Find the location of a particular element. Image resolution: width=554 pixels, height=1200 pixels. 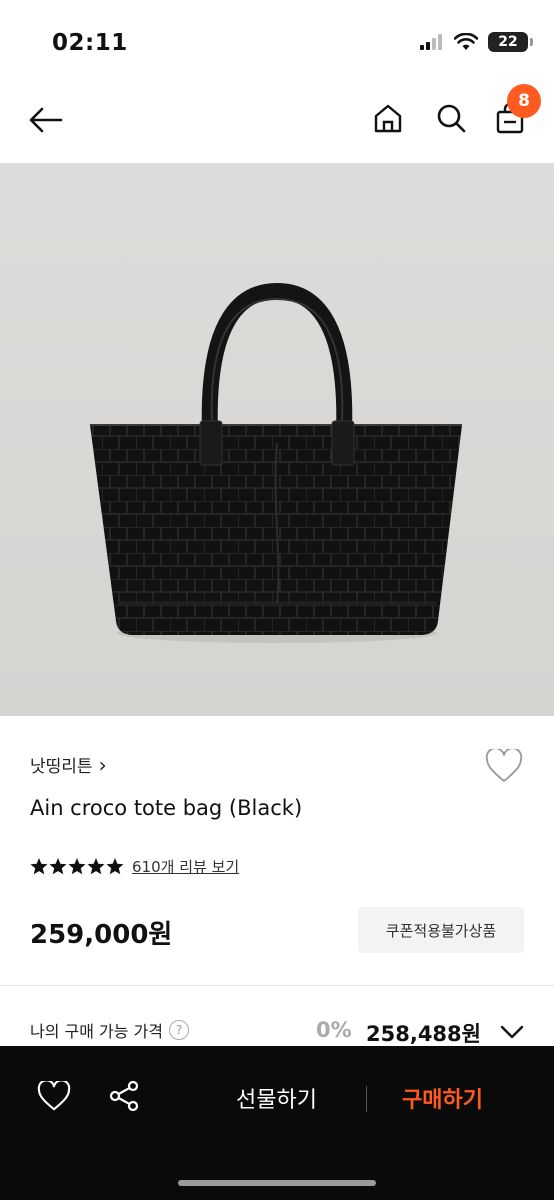

back-button is located at coordinates (45, 120).